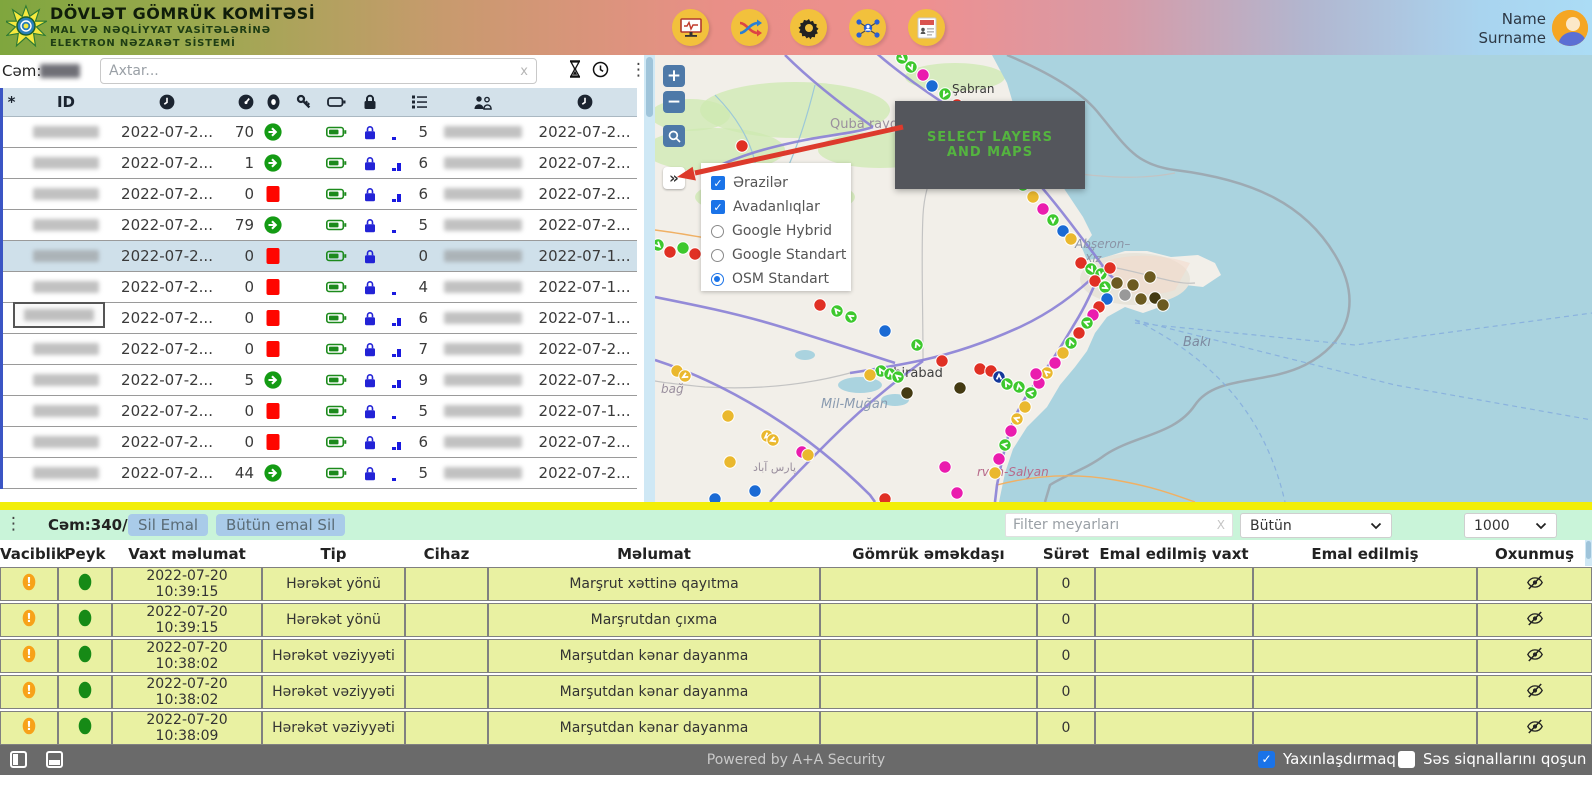 This screenshot has width=1592, height=787. Describe the element at coordinates (781, 255) in the screenshot. I see `layer-option-google-standart: Google Standart` at that location.